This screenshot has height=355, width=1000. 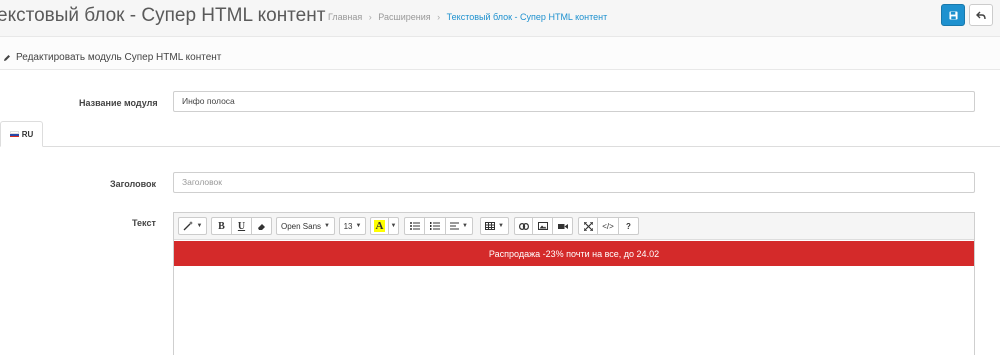 I want to click on tabs-divider, so click(x=500, y=146).